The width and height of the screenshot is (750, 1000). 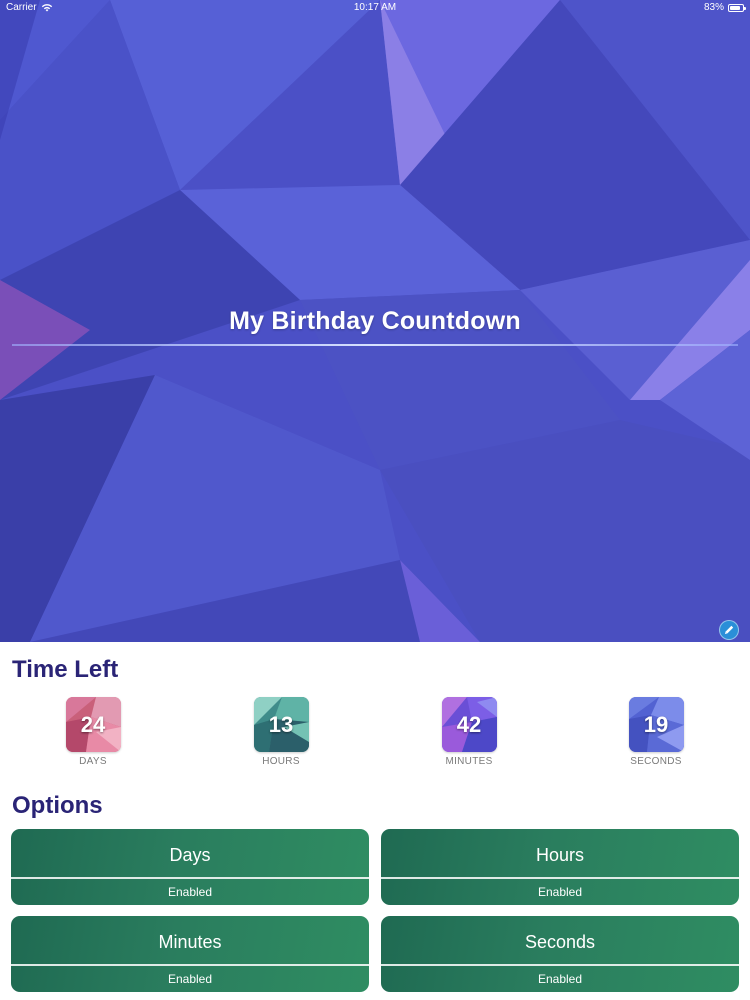 What do you see at coordinates (560, 979) in the screenshot?
I see `option-seconds-status: Enabled` at bounding box center [560, 979].